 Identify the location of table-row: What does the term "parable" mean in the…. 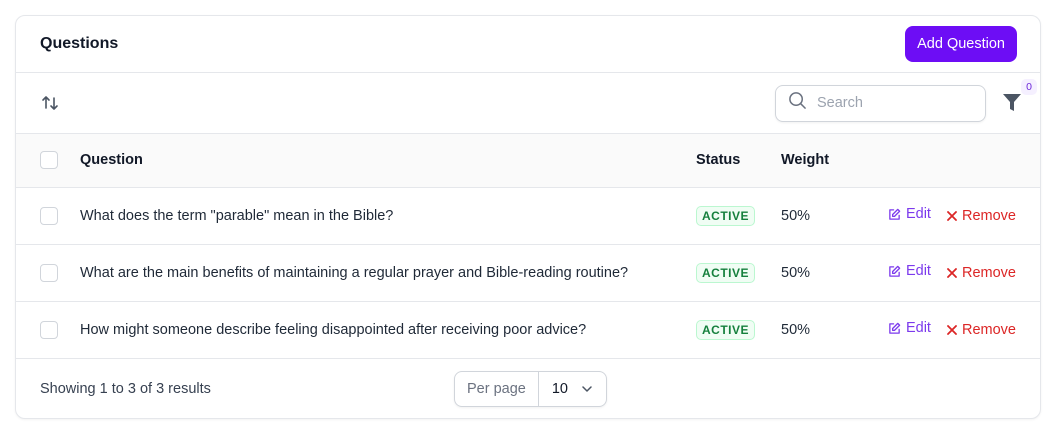
(528, 215).